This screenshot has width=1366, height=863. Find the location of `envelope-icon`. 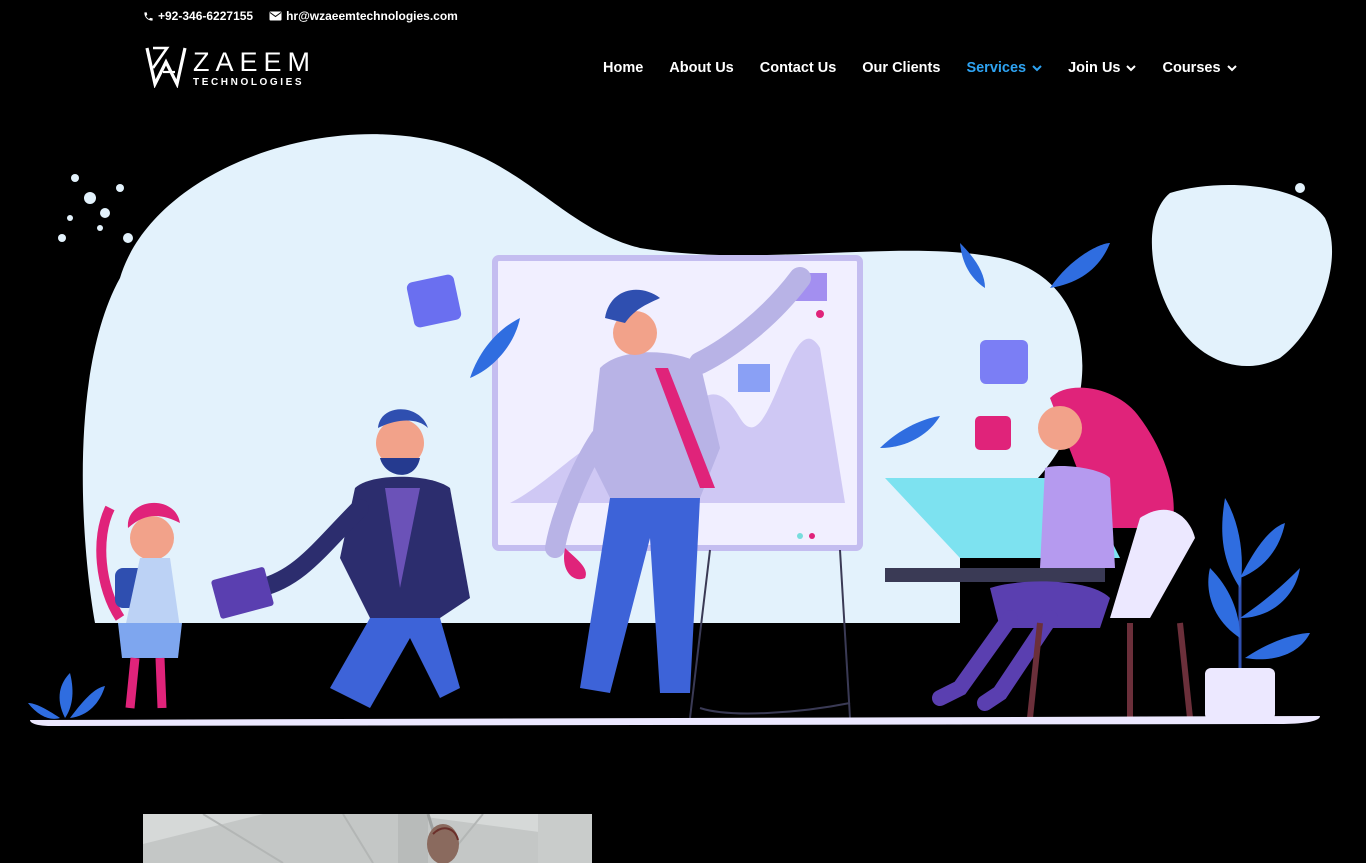

envelope-icon is located at coordinates (275, 16).